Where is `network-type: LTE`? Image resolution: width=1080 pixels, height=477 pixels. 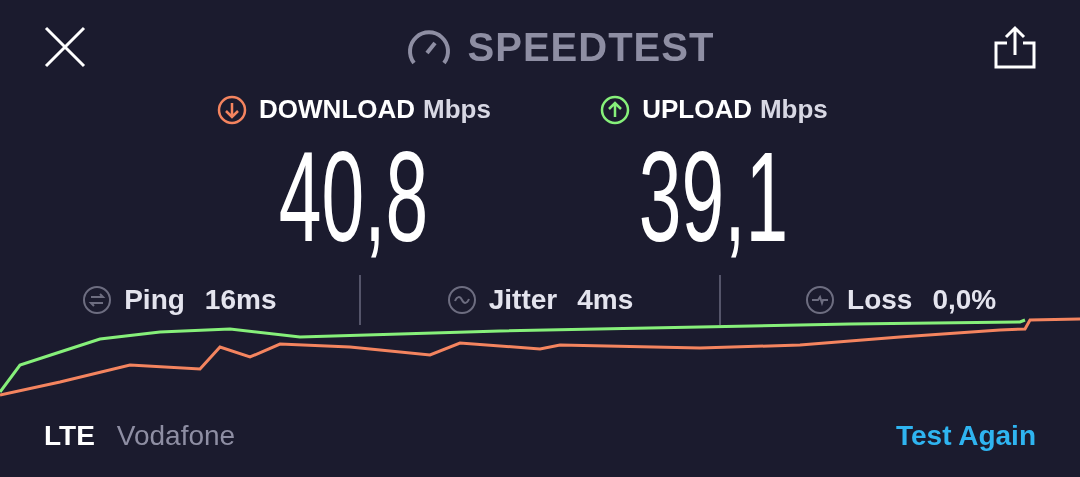 network-type: LTE is located at coordinates (69, 436).